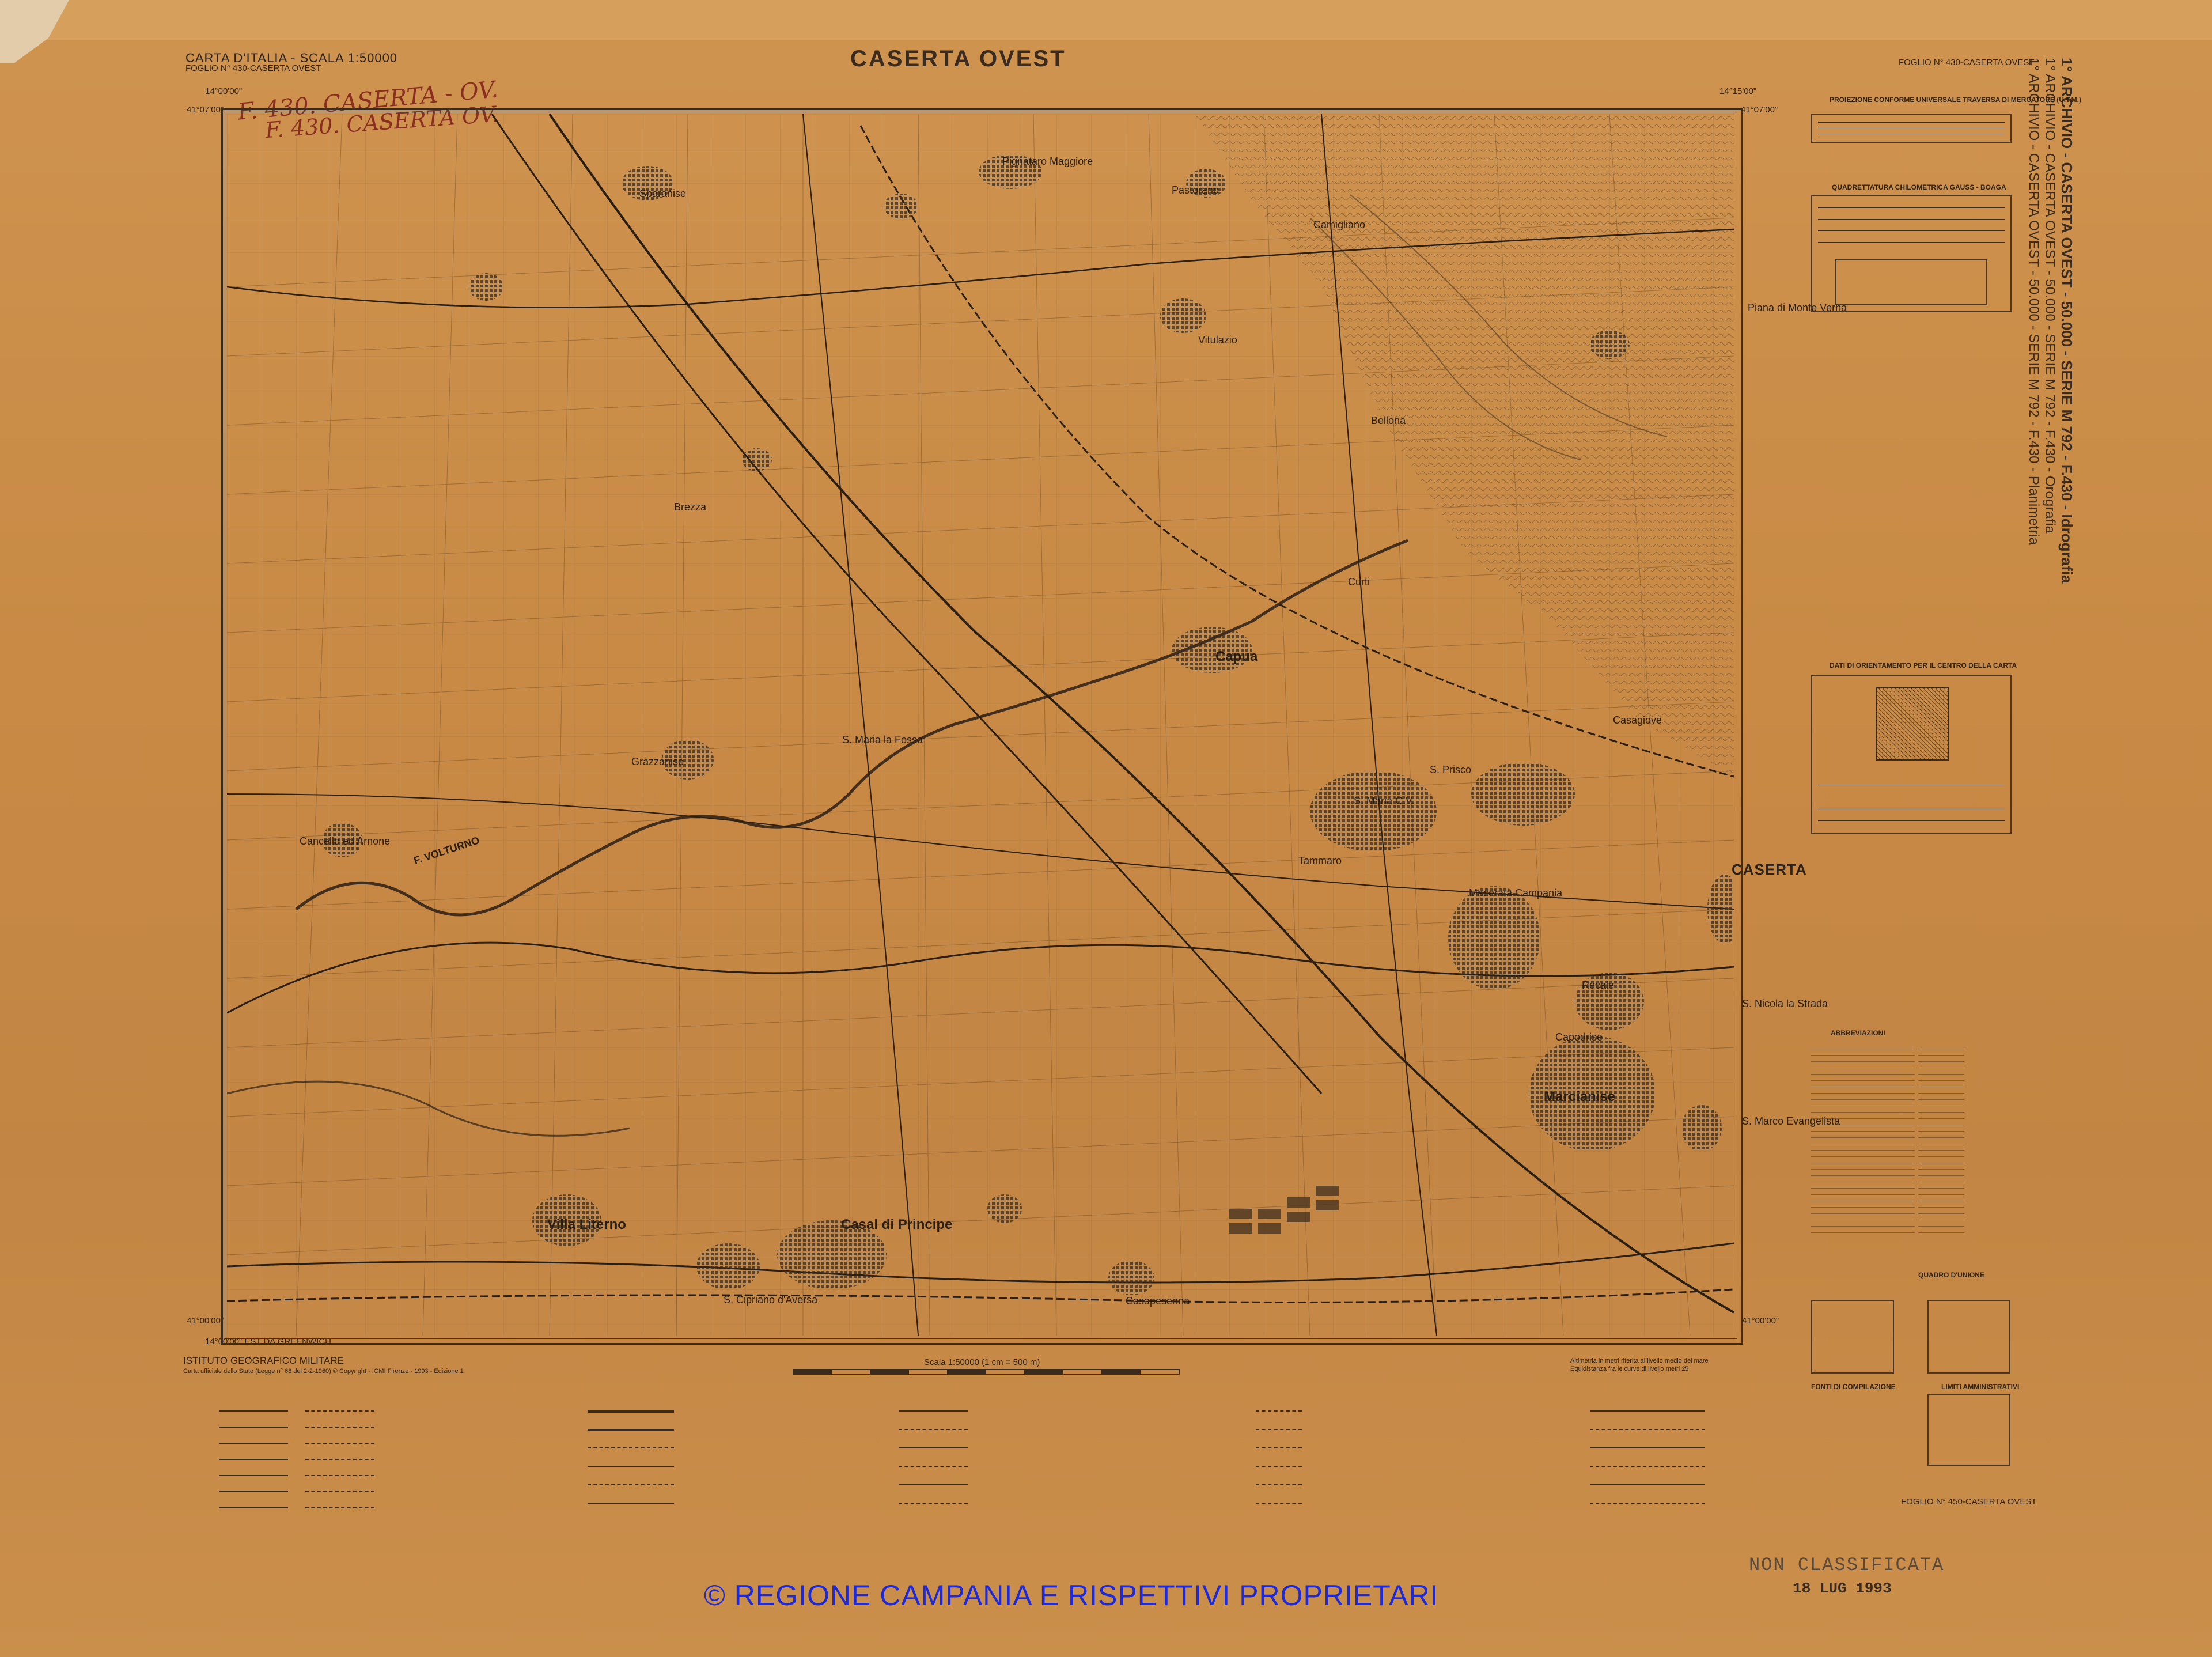  What do you see at coordinates (224, 91) in the screenshot?
I see `coord-top-left-lon: 14°00'00"` at bounding box center [224, 91].